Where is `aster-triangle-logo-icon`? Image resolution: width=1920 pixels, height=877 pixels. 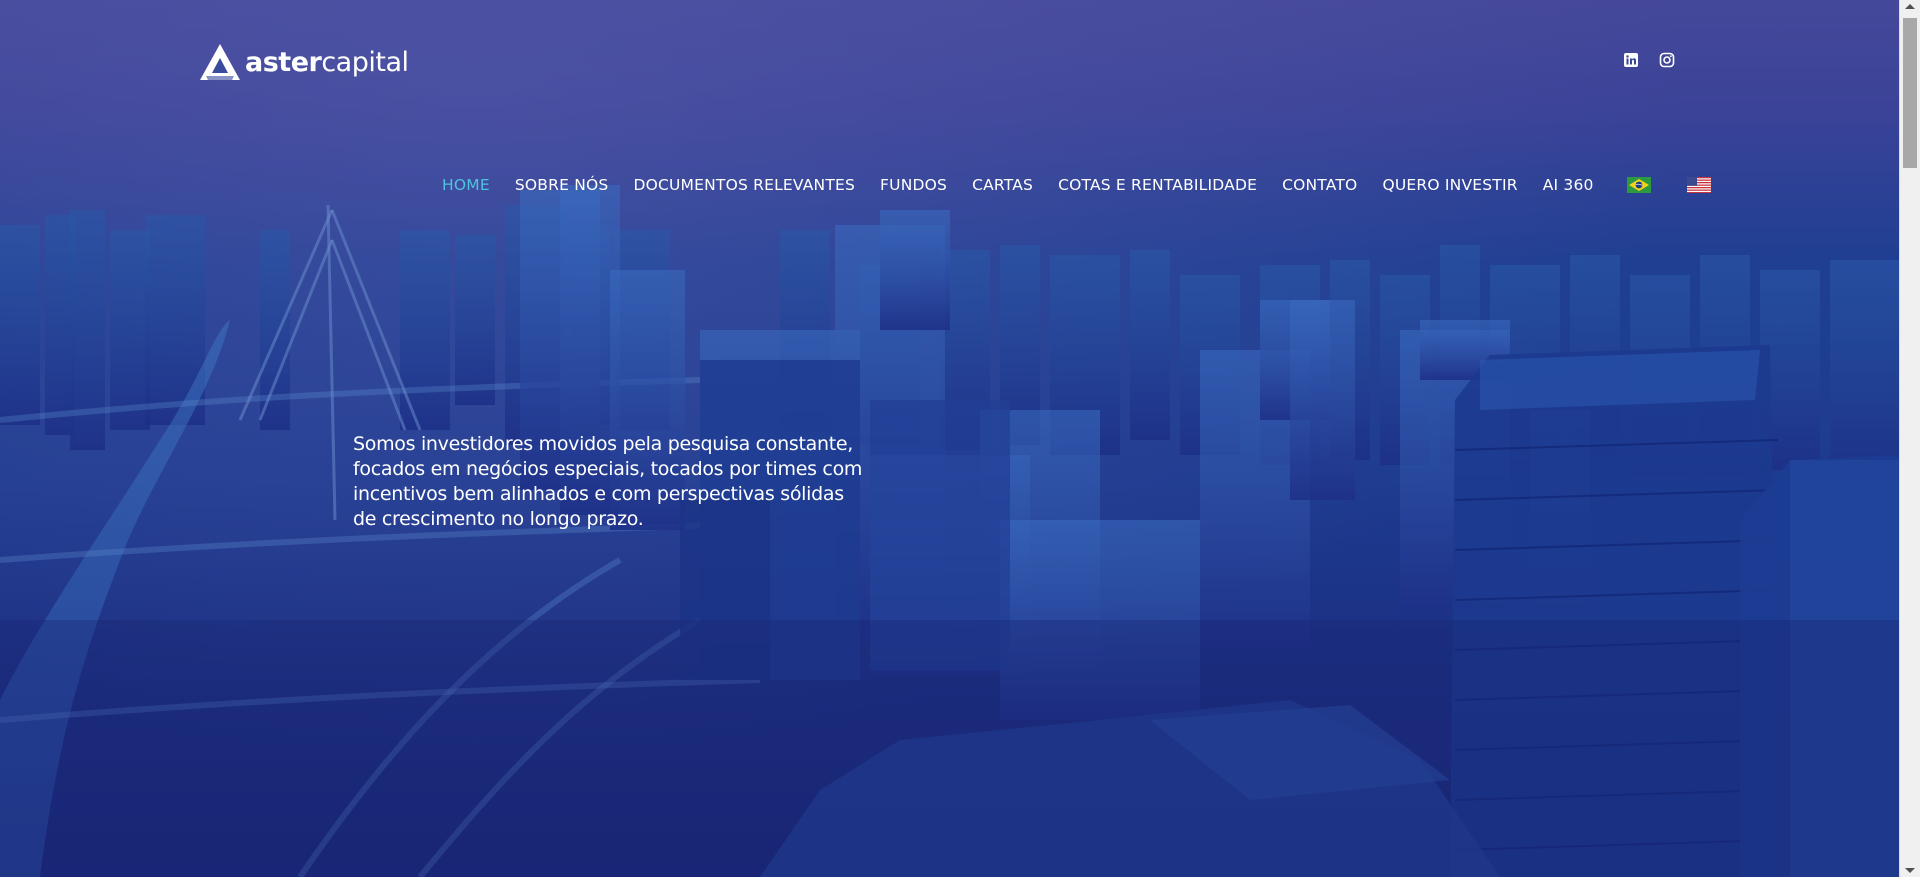
aster-triangle-logo-icon is located at coordinates (220, 62).